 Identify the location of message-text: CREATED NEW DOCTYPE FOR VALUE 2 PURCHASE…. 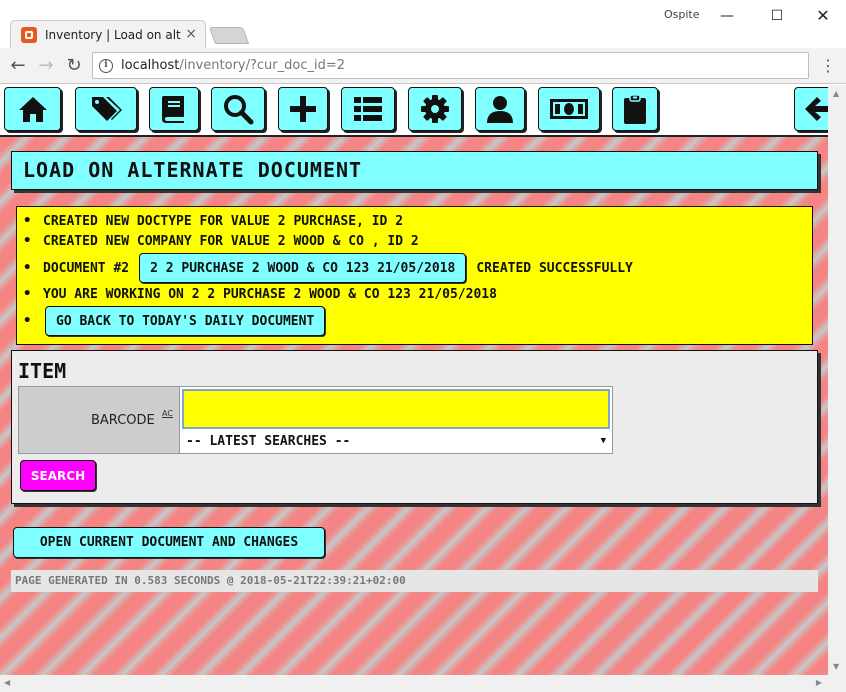
(223, 221).